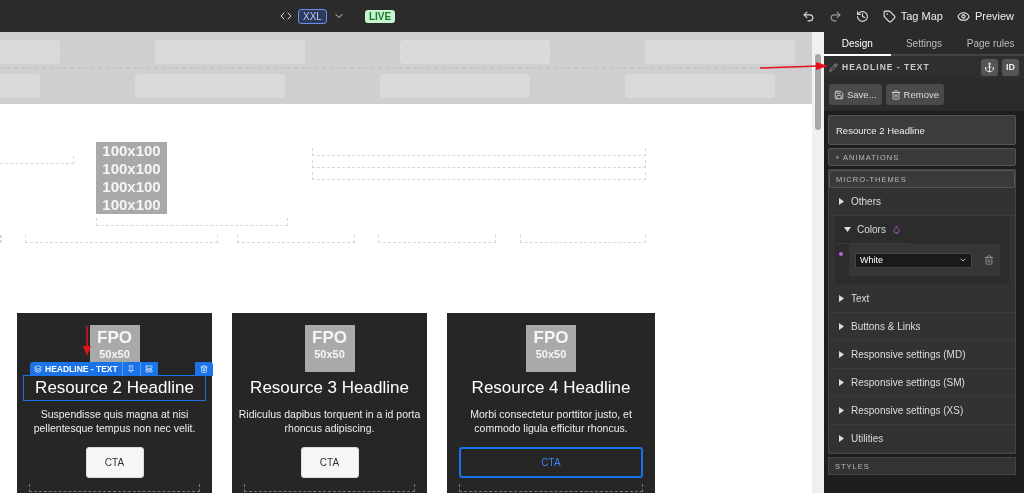 The width and height of the screenshot is (1024, 493). Describe the element at coordinates (922, 327) in the screenshot. I see `theme-item: Buttons & Links` at that location.